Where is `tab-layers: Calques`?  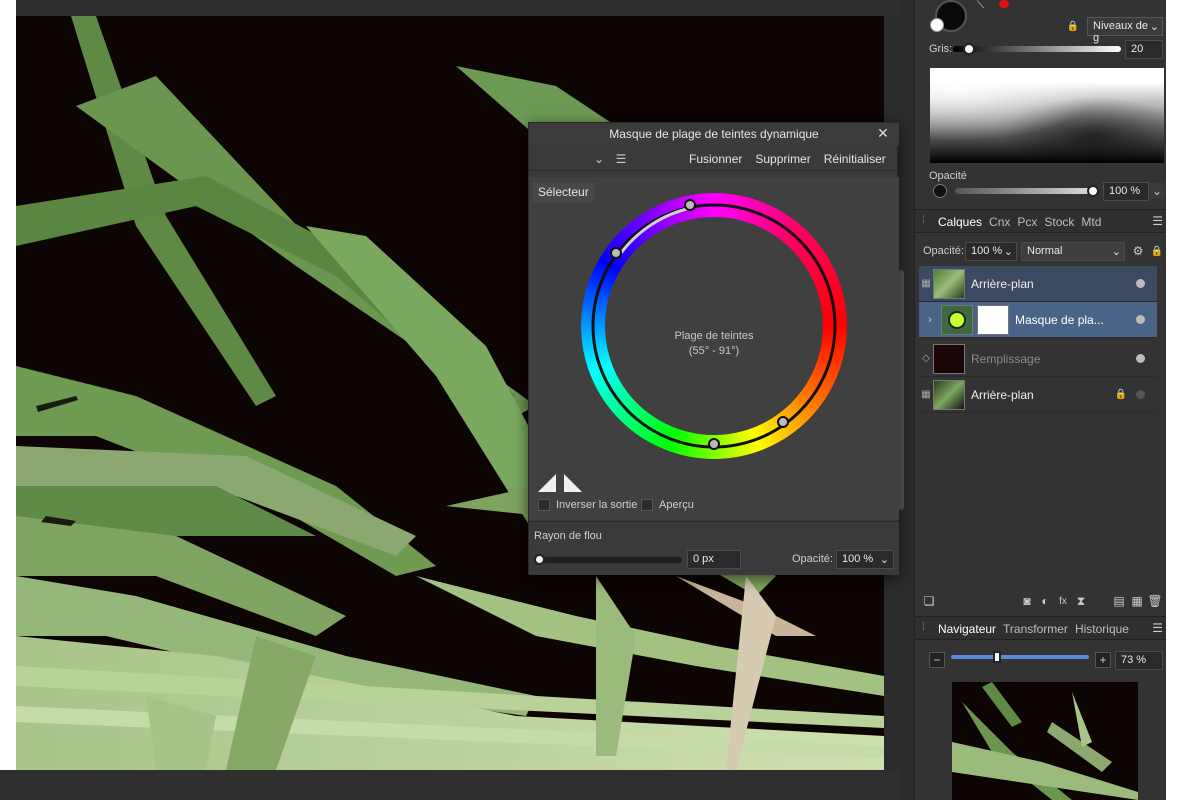
tab-layers: Calques is located at coordinates (960, 222).